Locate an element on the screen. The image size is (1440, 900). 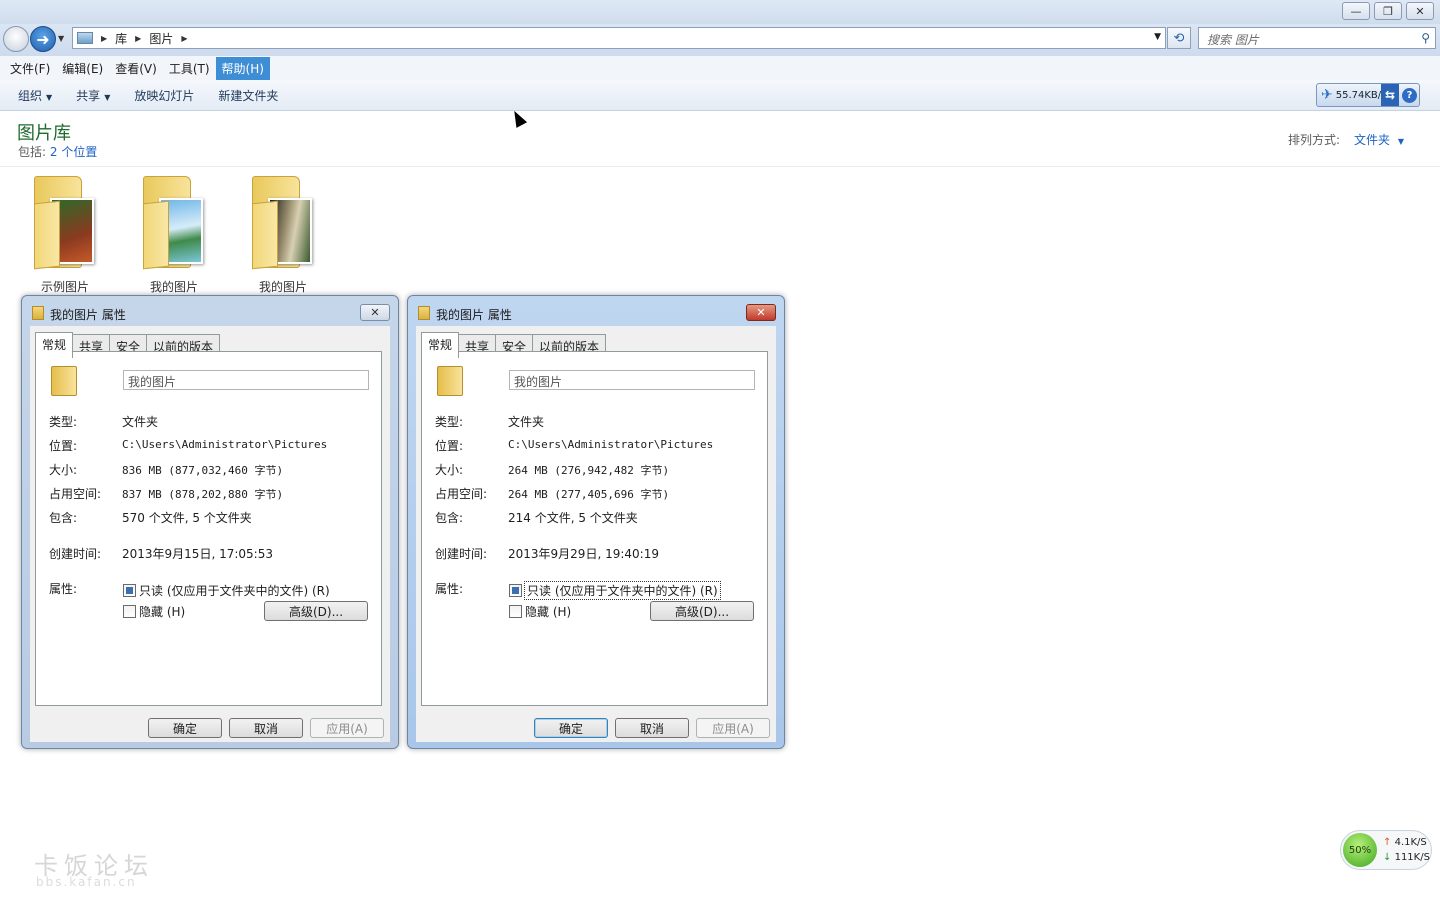
contains-label: 包含: is located at coordinates (449, 518).